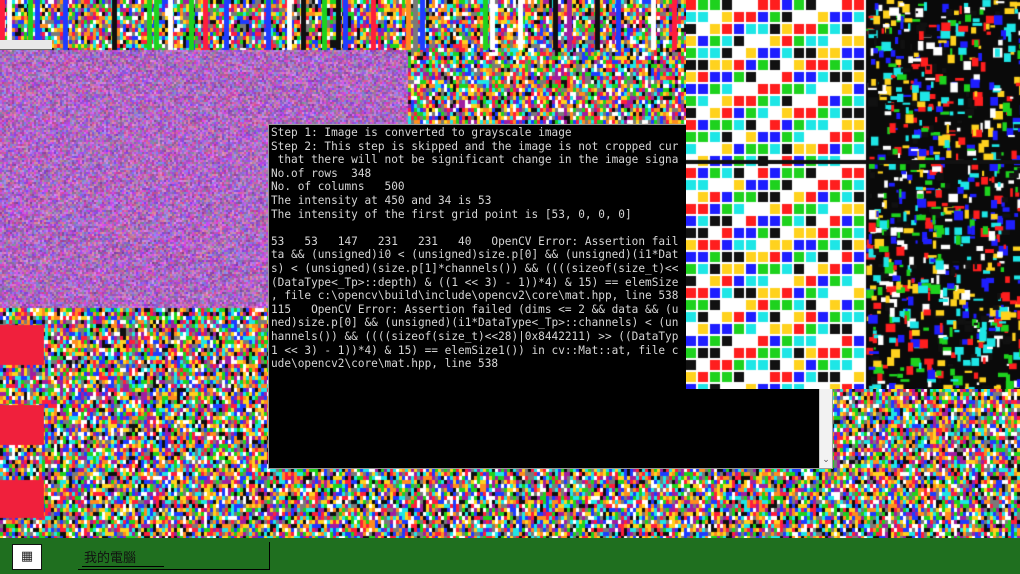 Image resolution: width=1020 pixels, height=574 pixels. Describe the element at coordinates (110, 558) in the screenshot. I see `task-label: 我的電腦` at that location.